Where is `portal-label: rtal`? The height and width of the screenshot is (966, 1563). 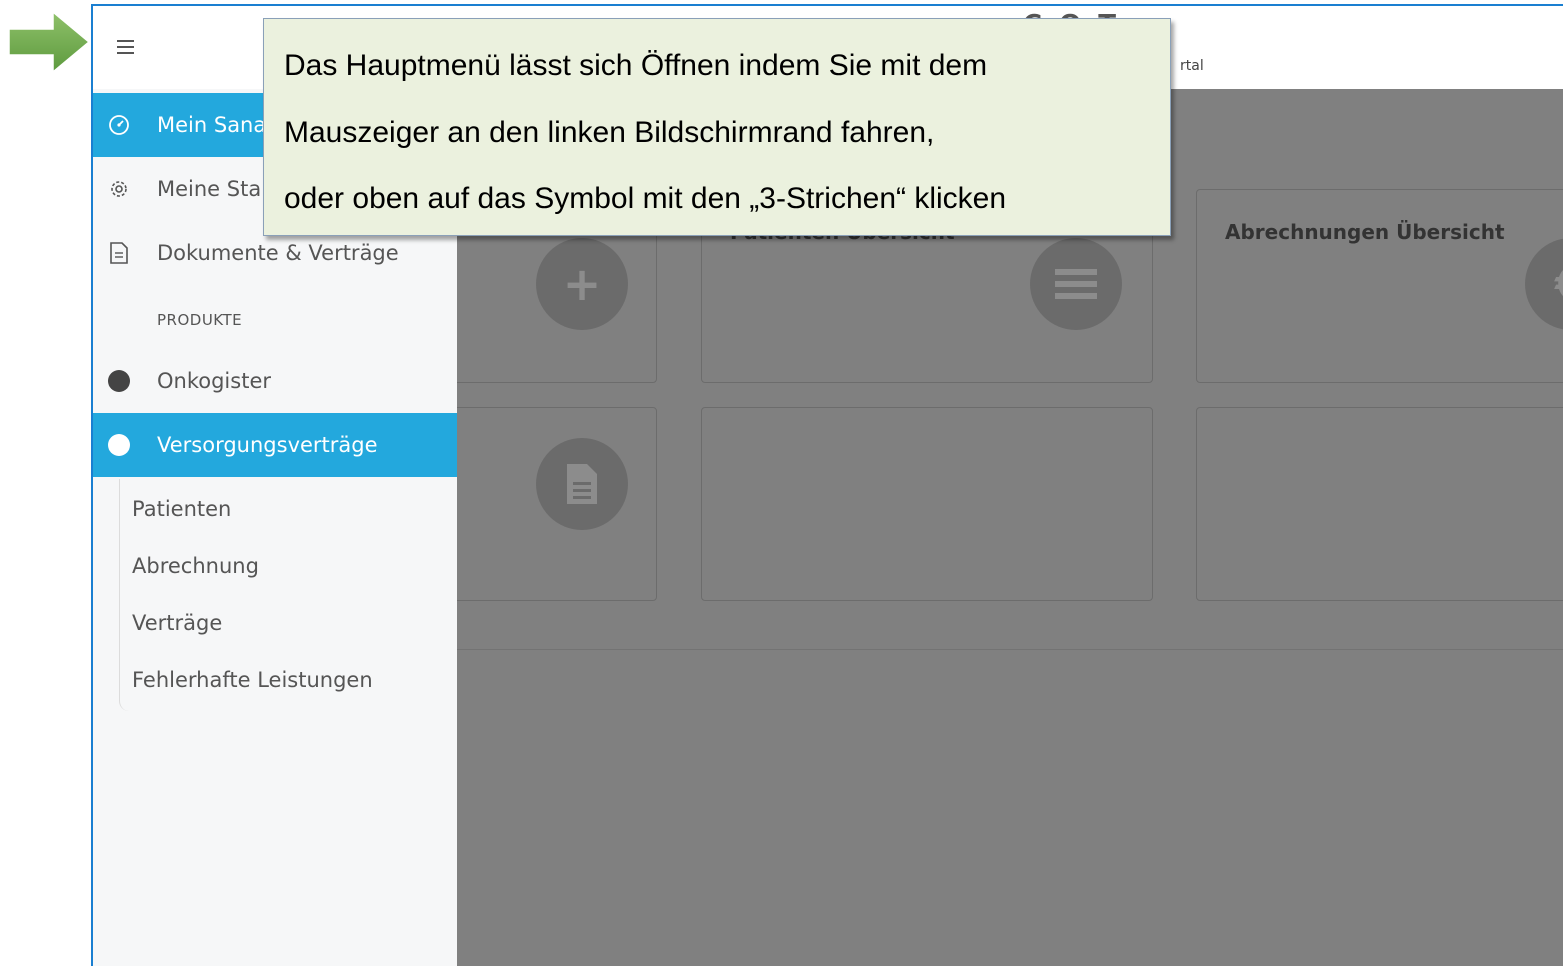
portal-label: rtal is located at coordinates (1192, 66).